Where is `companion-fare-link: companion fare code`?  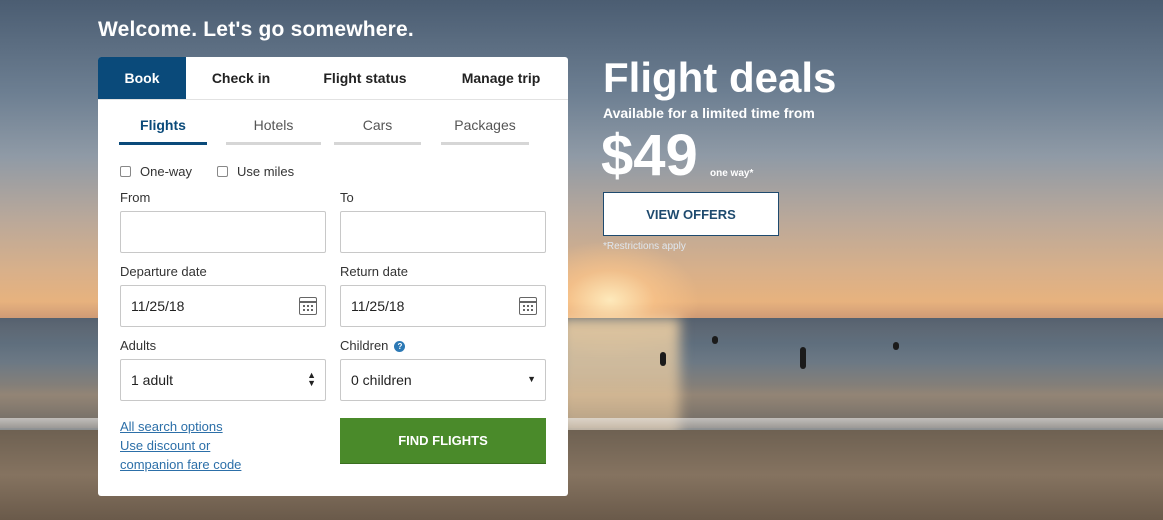 companion-fare-link: companion fare code is located at coordinates (180, 464).